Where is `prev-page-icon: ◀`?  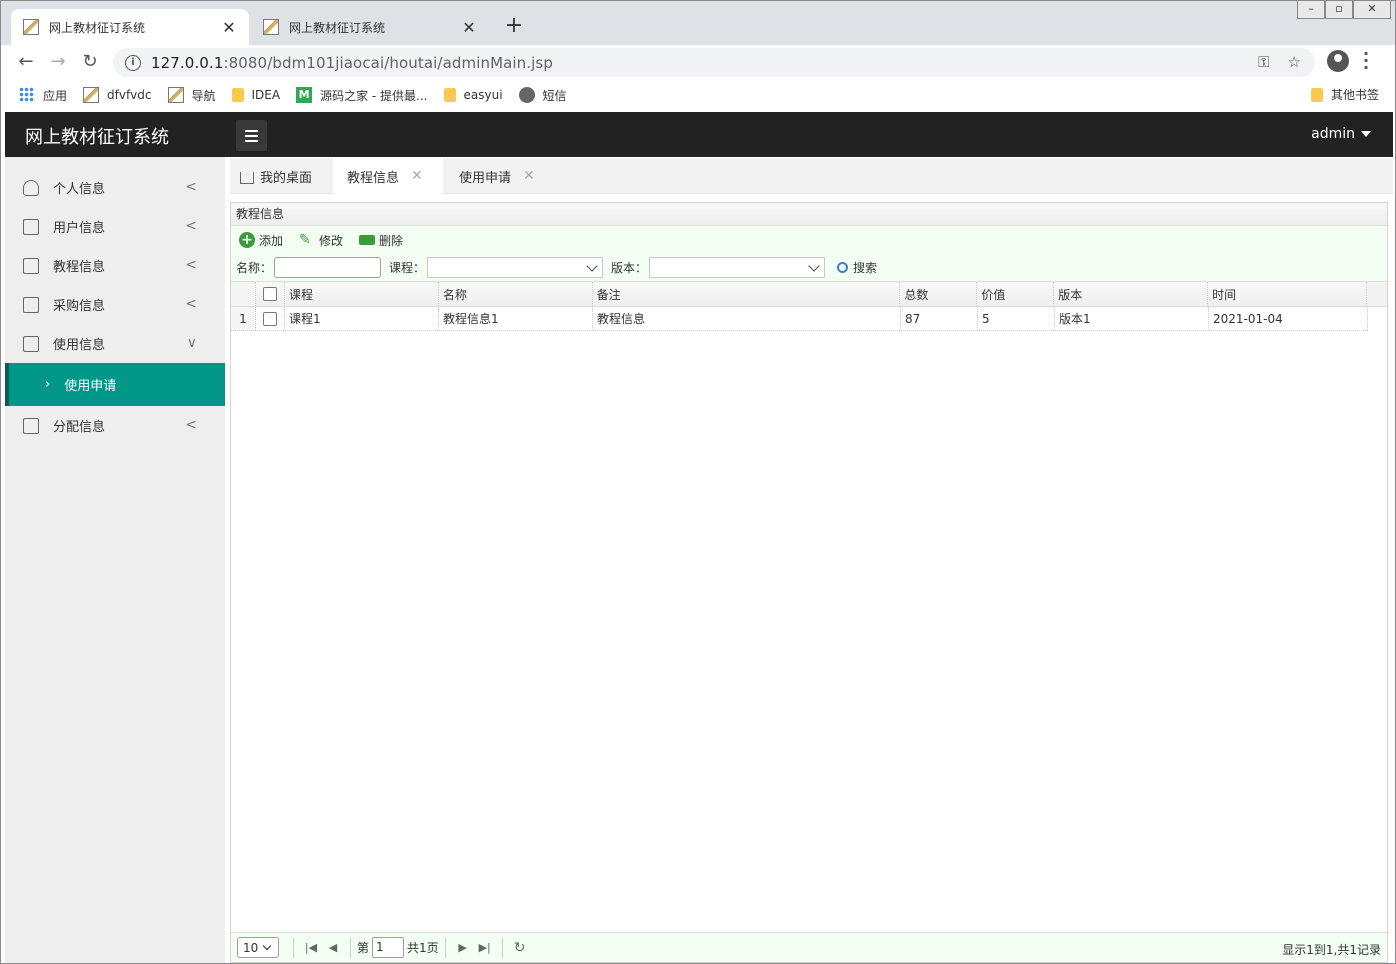
prev-page-icon: ◀ is located at coordinates (333, 947).